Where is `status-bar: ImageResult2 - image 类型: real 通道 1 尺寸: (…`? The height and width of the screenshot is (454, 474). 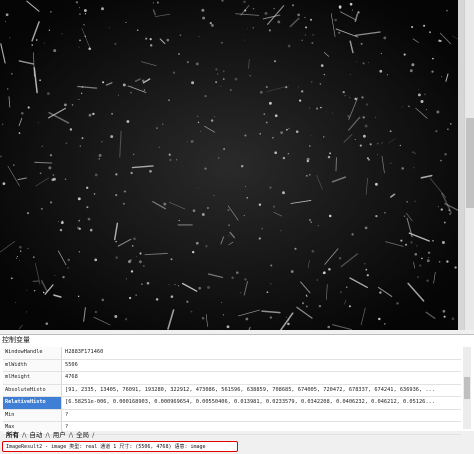
status-bar: ImageResult2 - image 类型: real 通道 1 尺寸: (… is located at coordinates (120, 446).